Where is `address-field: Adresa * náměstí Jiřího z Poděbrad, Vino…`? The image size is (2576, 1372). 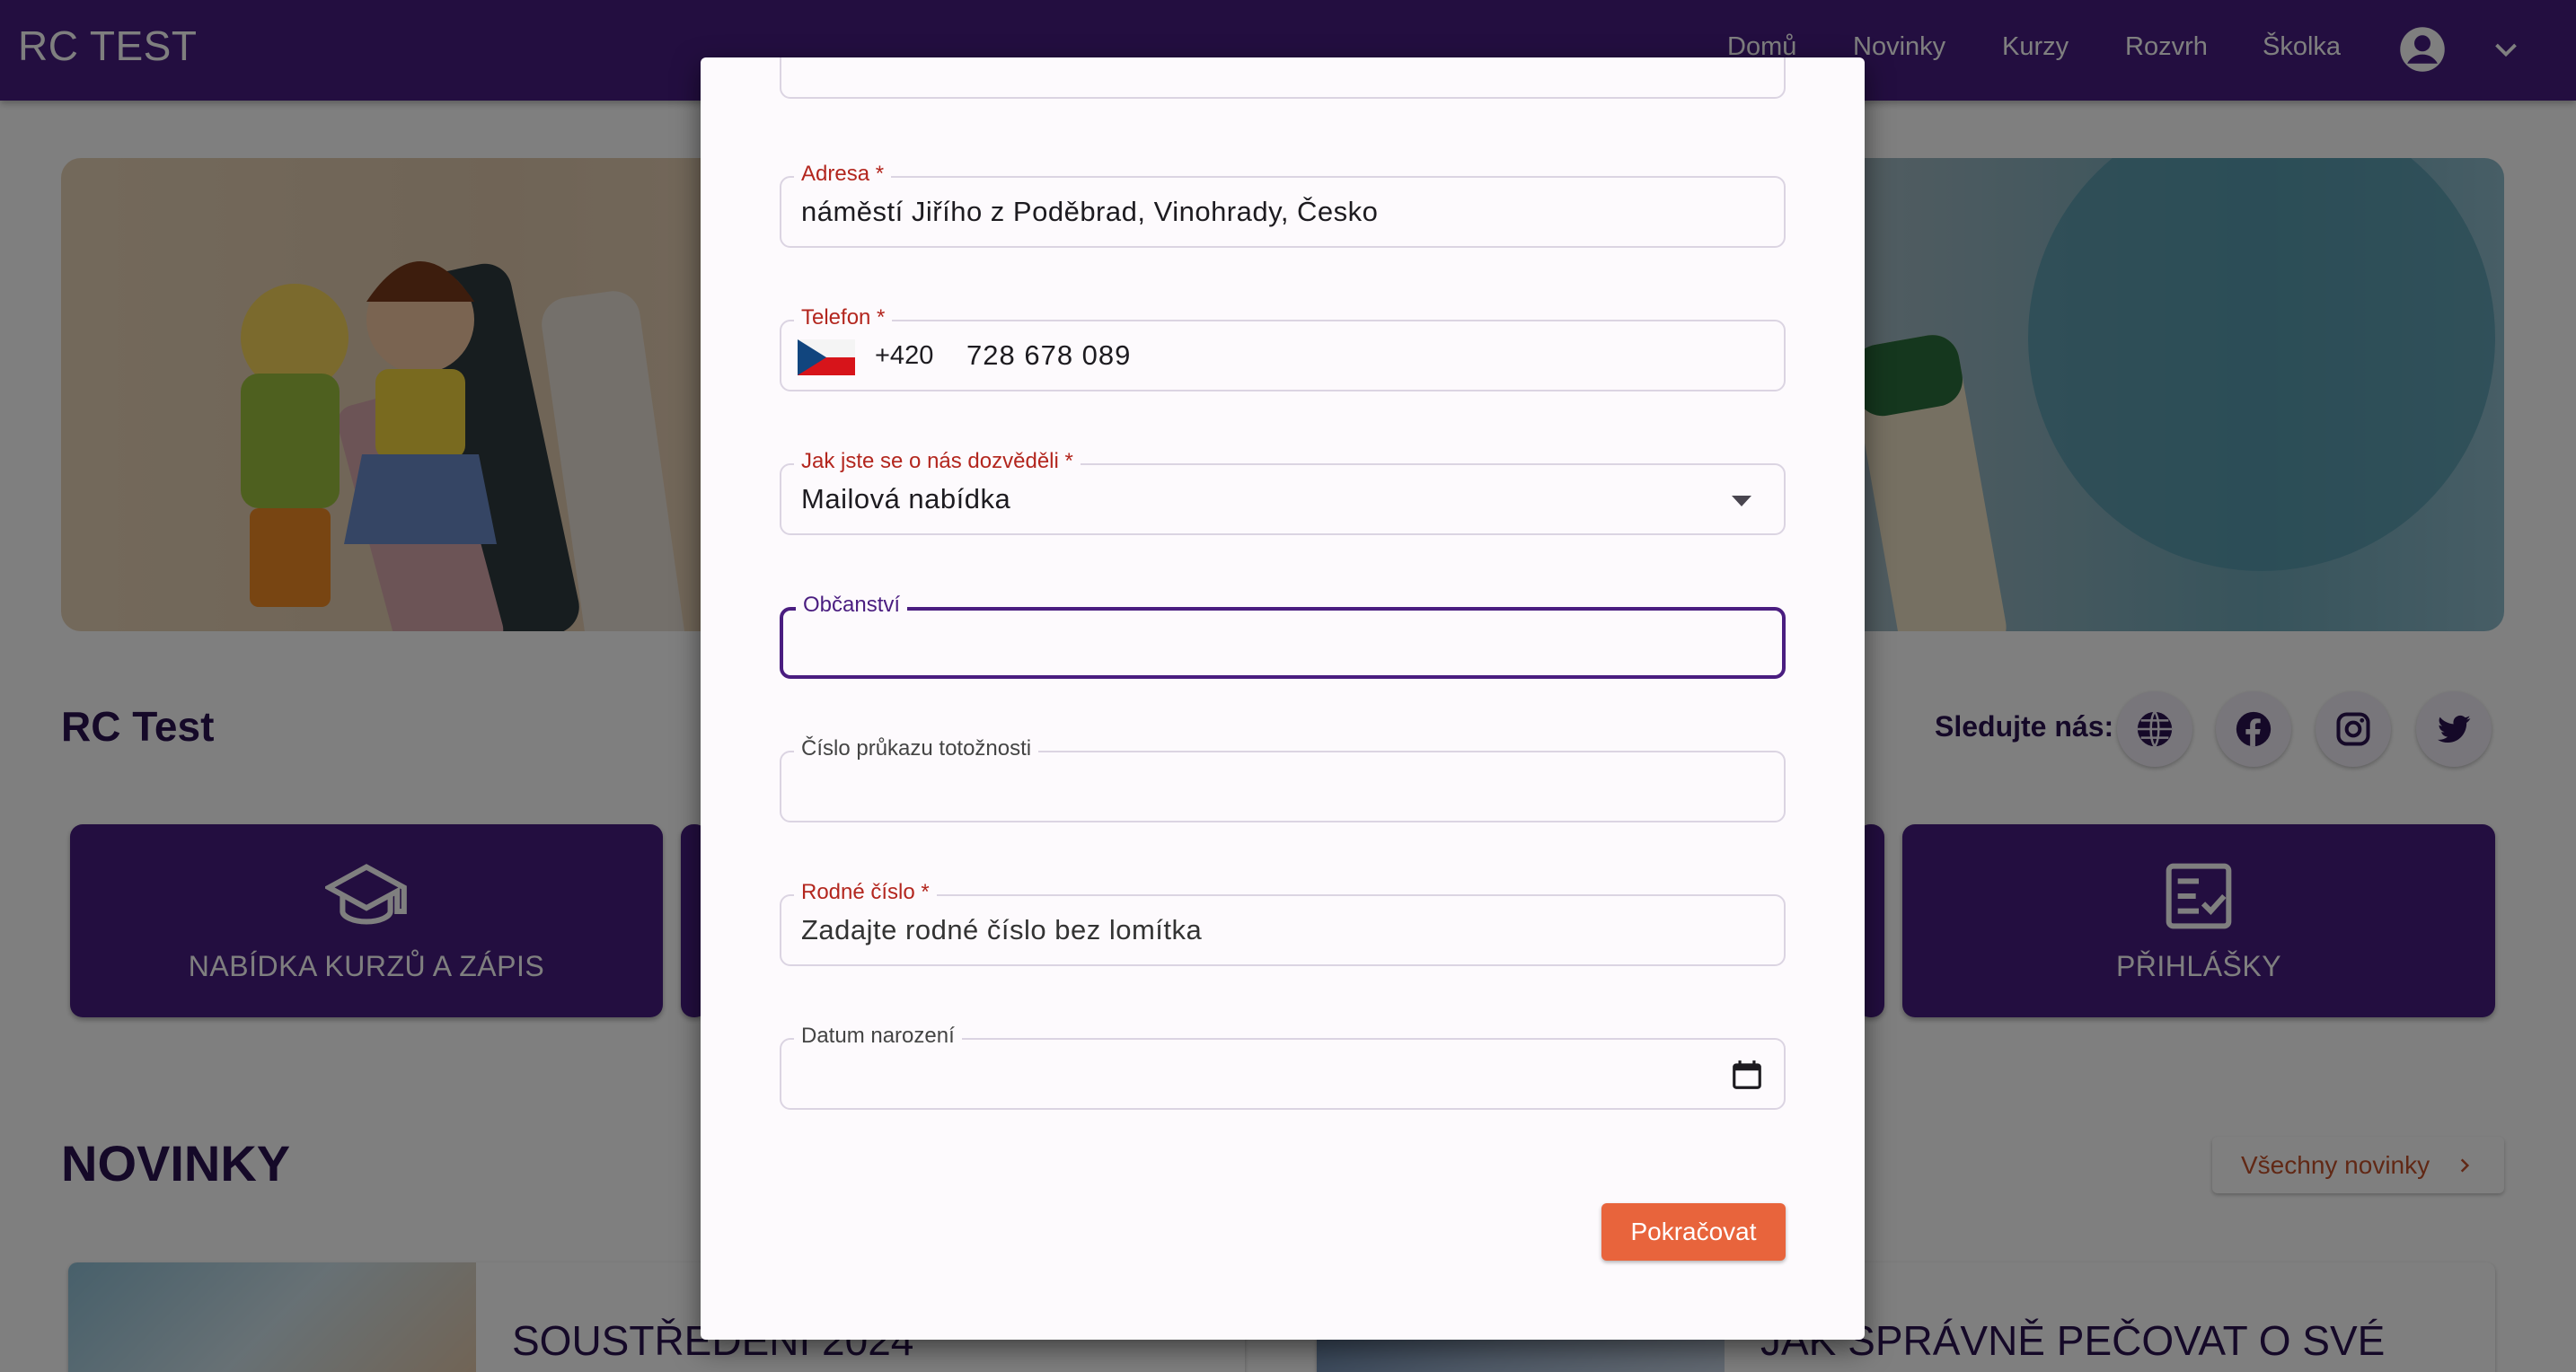 address-field: Adresa * náměstí Jiřího z Poděbrad, Vino… is located at coordinates (1283, 205).